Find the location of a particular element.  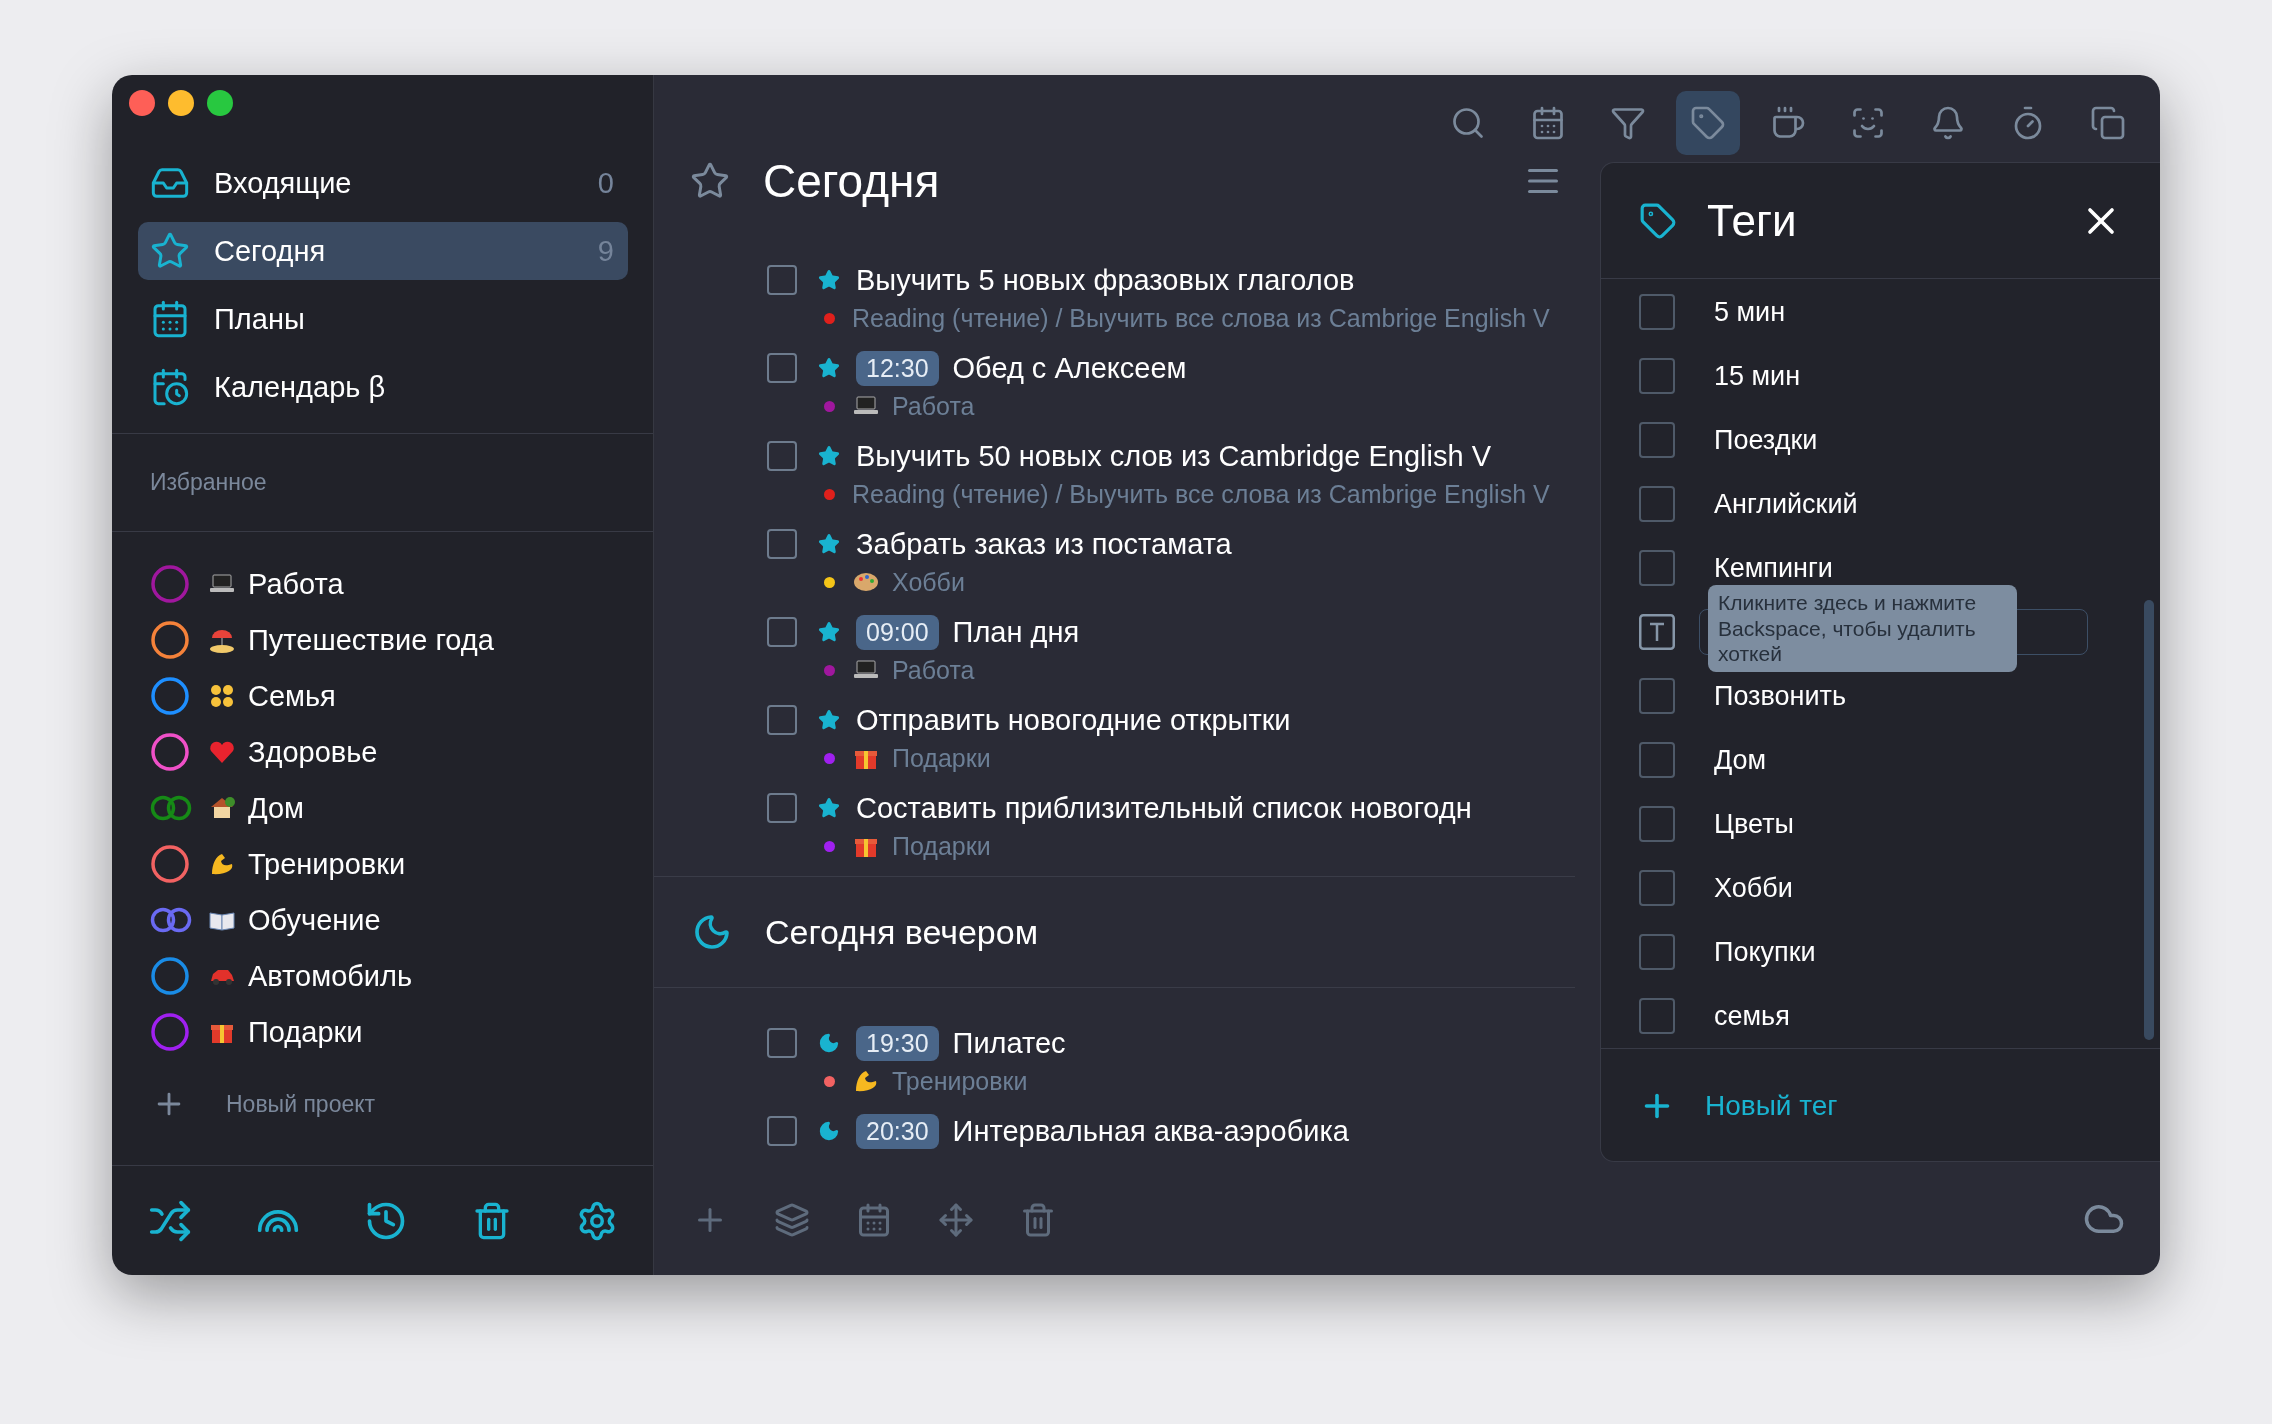

calendar-icon is located at coordinates (874, 1220).